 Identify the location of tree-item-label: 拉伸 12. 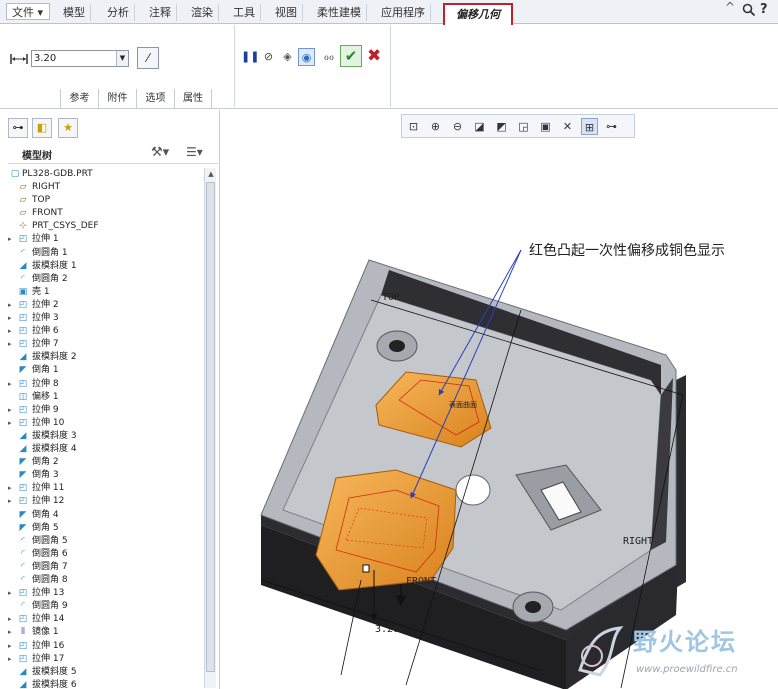
(48, 501).